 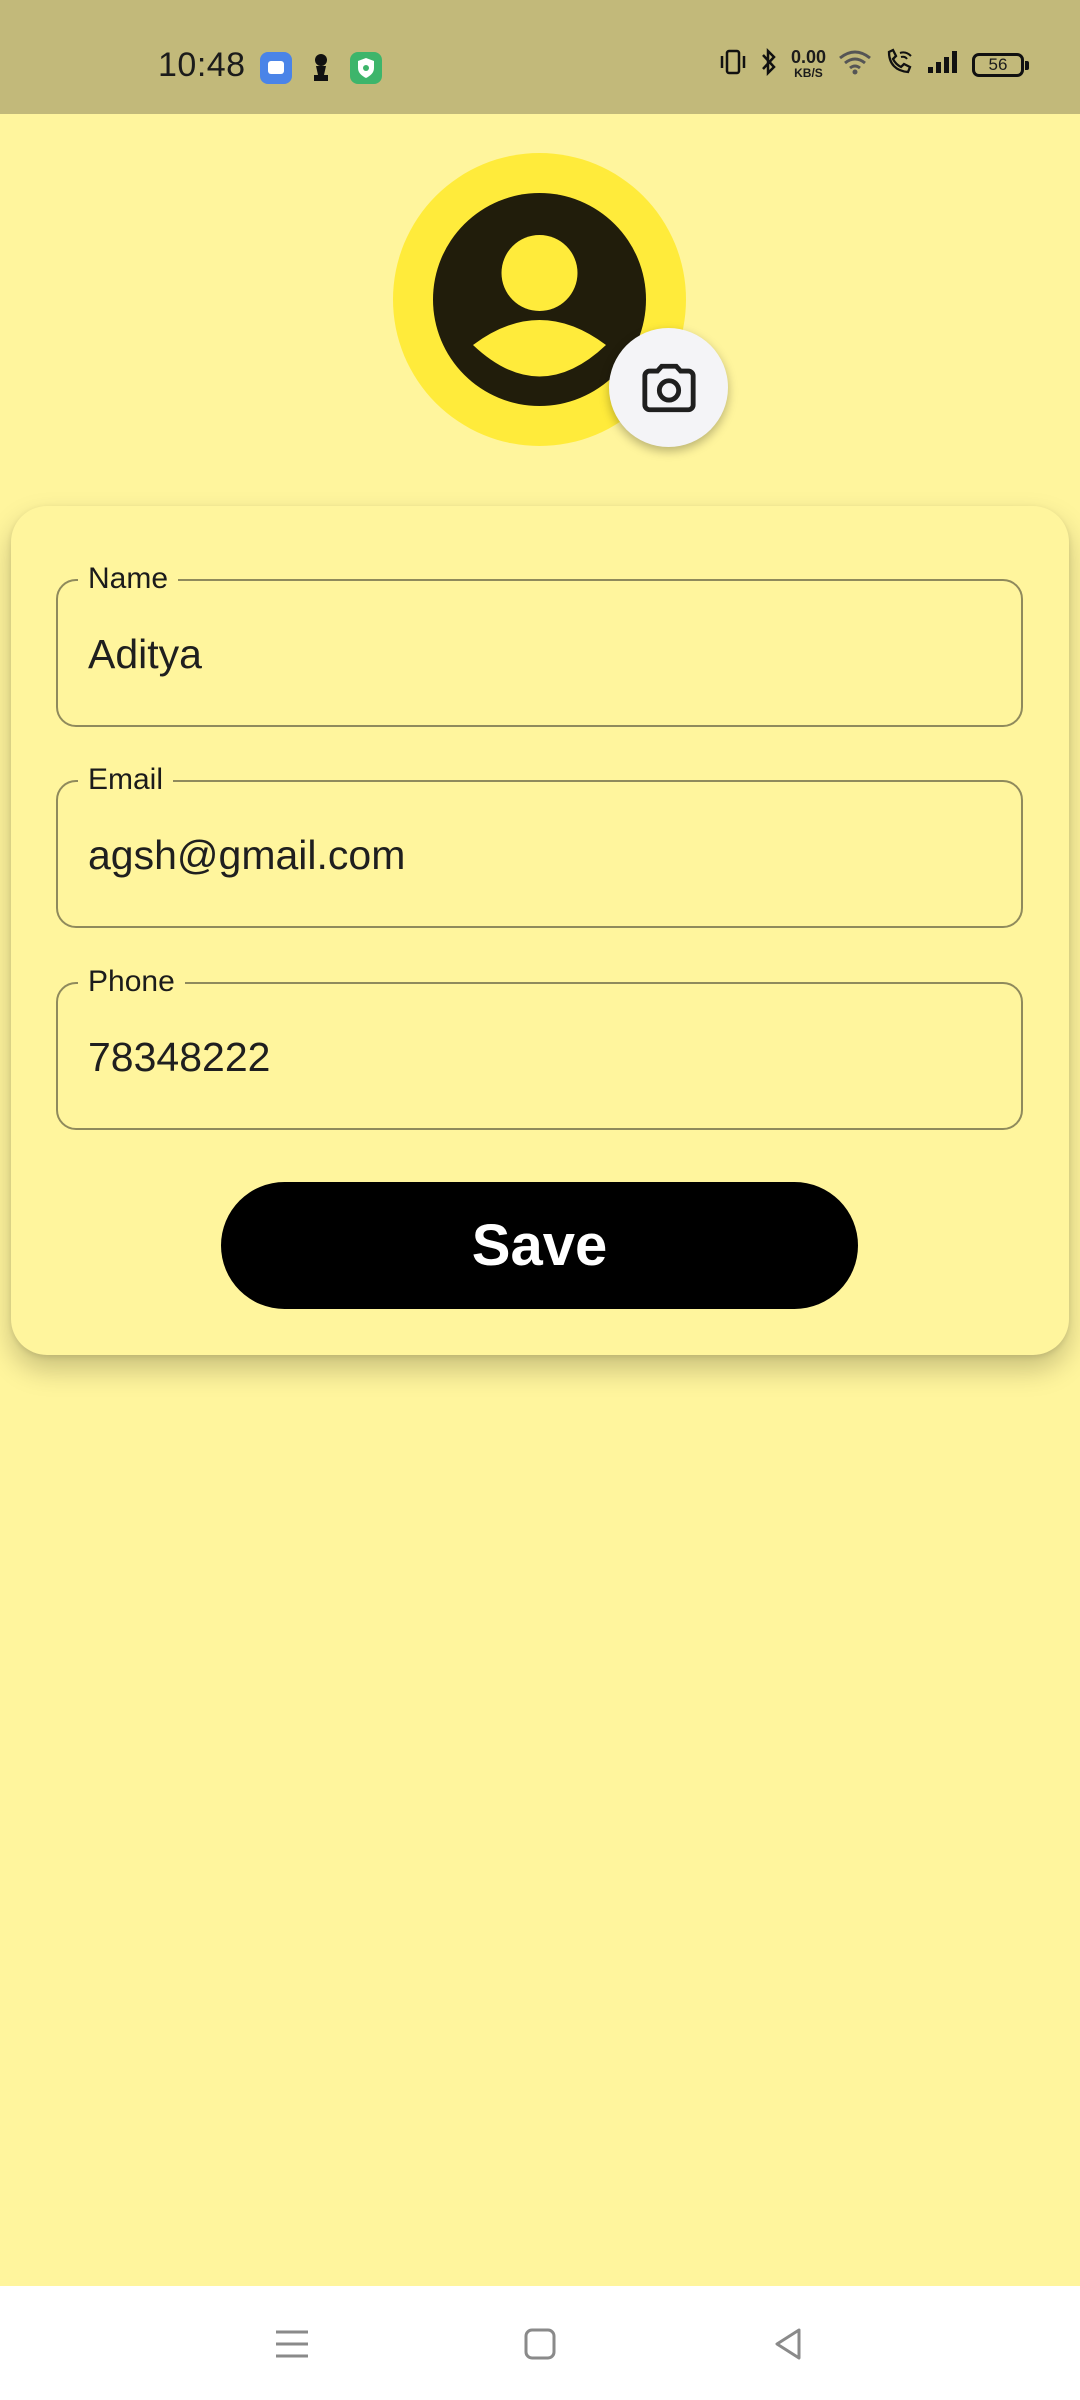 What do you see at coordinates (128, 579) in the screenshot?
I see `name-field-label: Name` at bounding box center [128, 579].